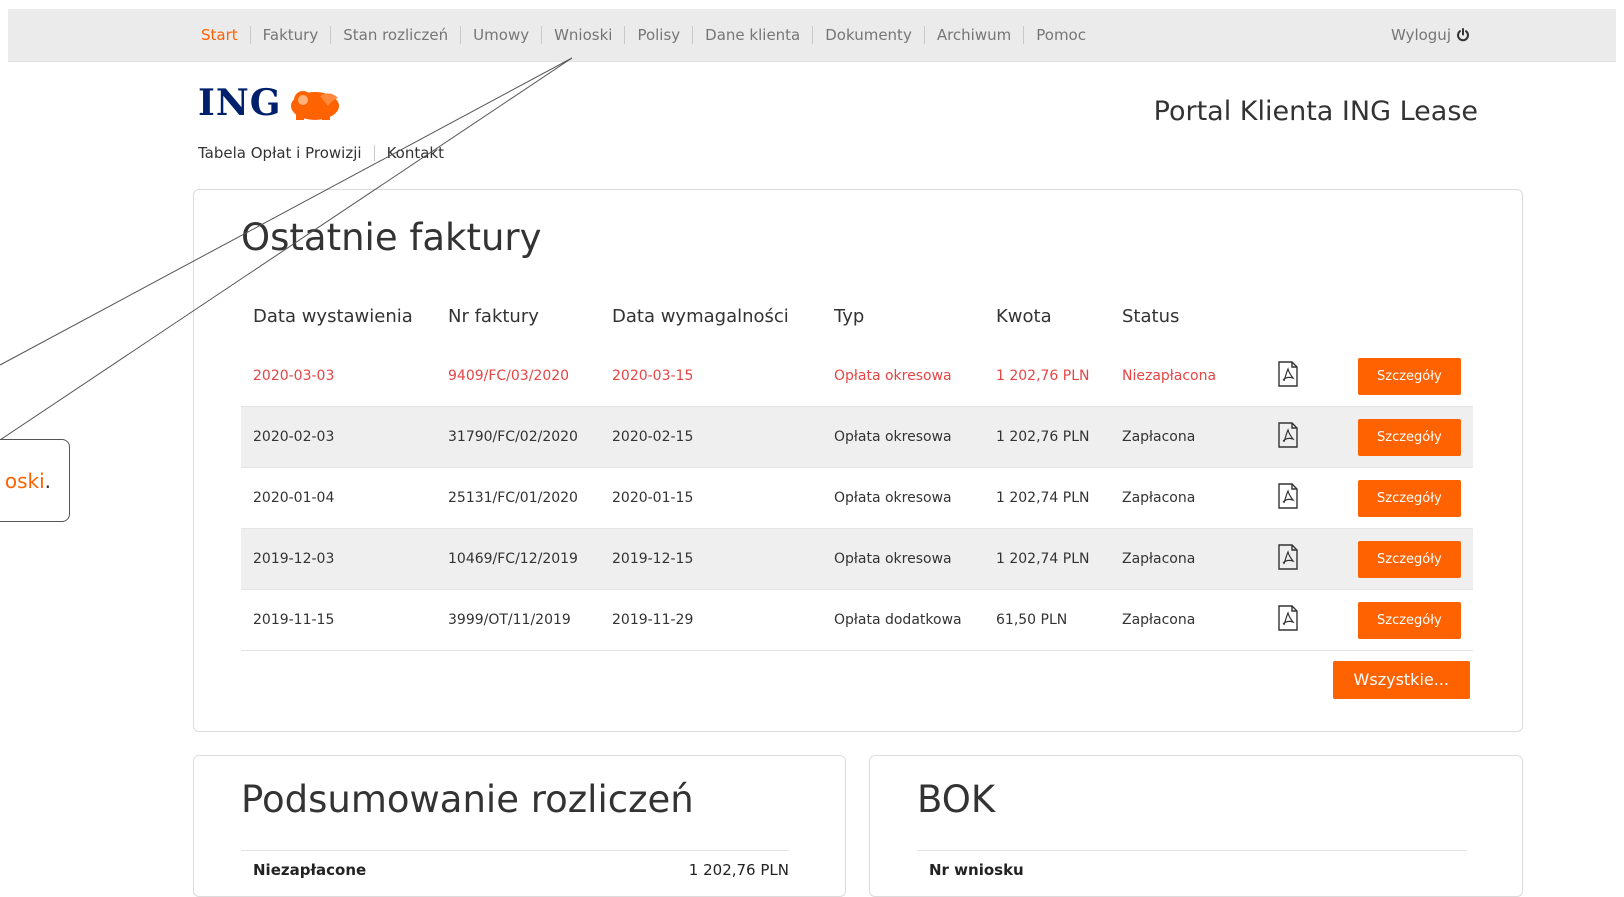 Image resolution: width=1624 pixels, height=897 pixels. Describe the element at coordinates (711, 376) in the screenshot. I see `cell-due: 2020-03-15` at that location.